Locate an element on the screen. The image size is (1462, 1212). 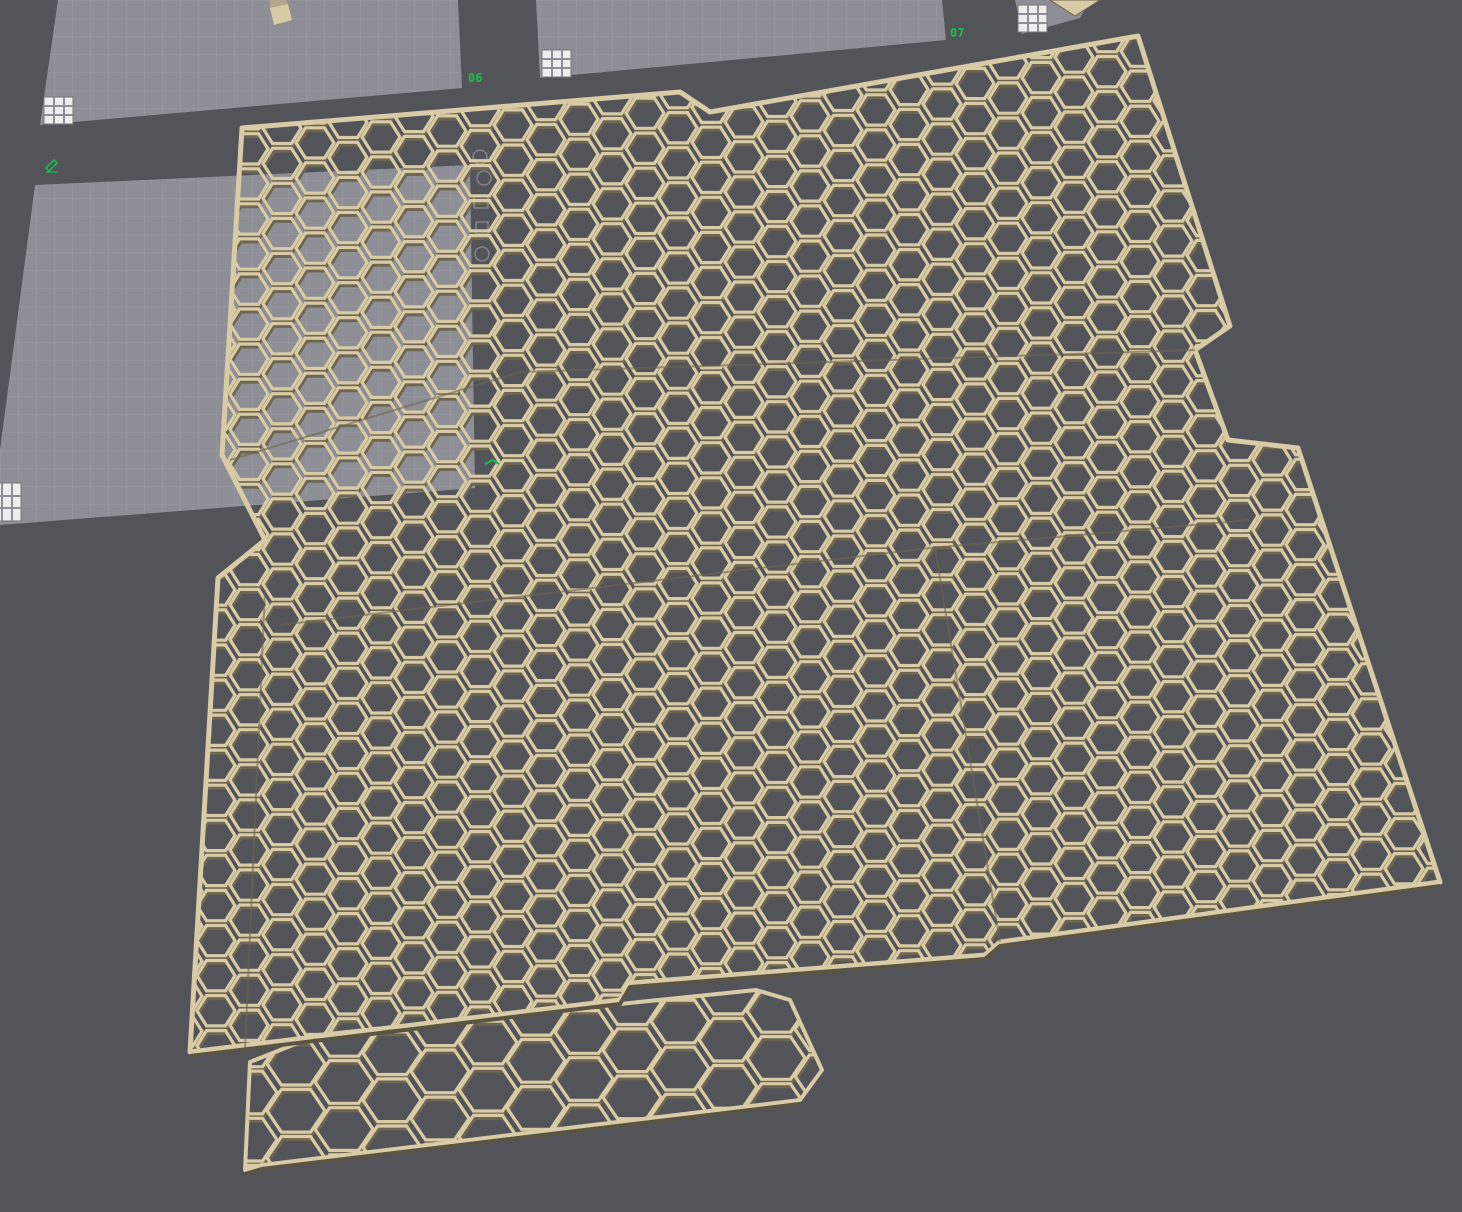
target-icon is located at coordinates (482, 254).